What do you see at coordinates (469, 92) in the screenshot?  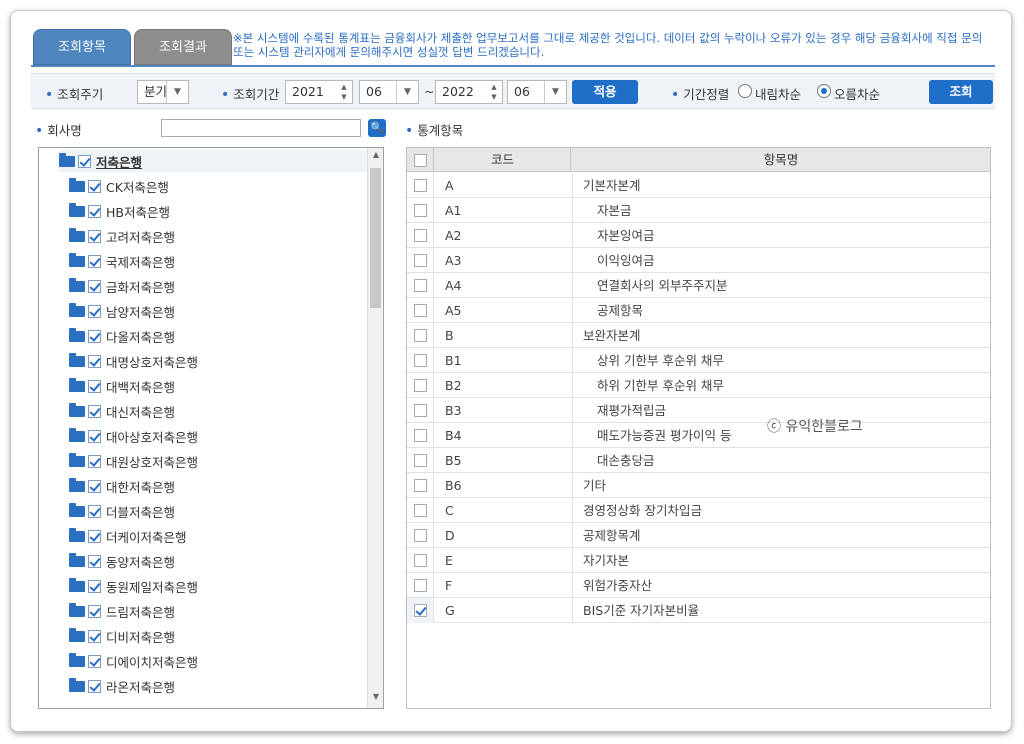 I see `to-year-stepper: 2022 ▲ ▼` at bounding box center [469, 92].